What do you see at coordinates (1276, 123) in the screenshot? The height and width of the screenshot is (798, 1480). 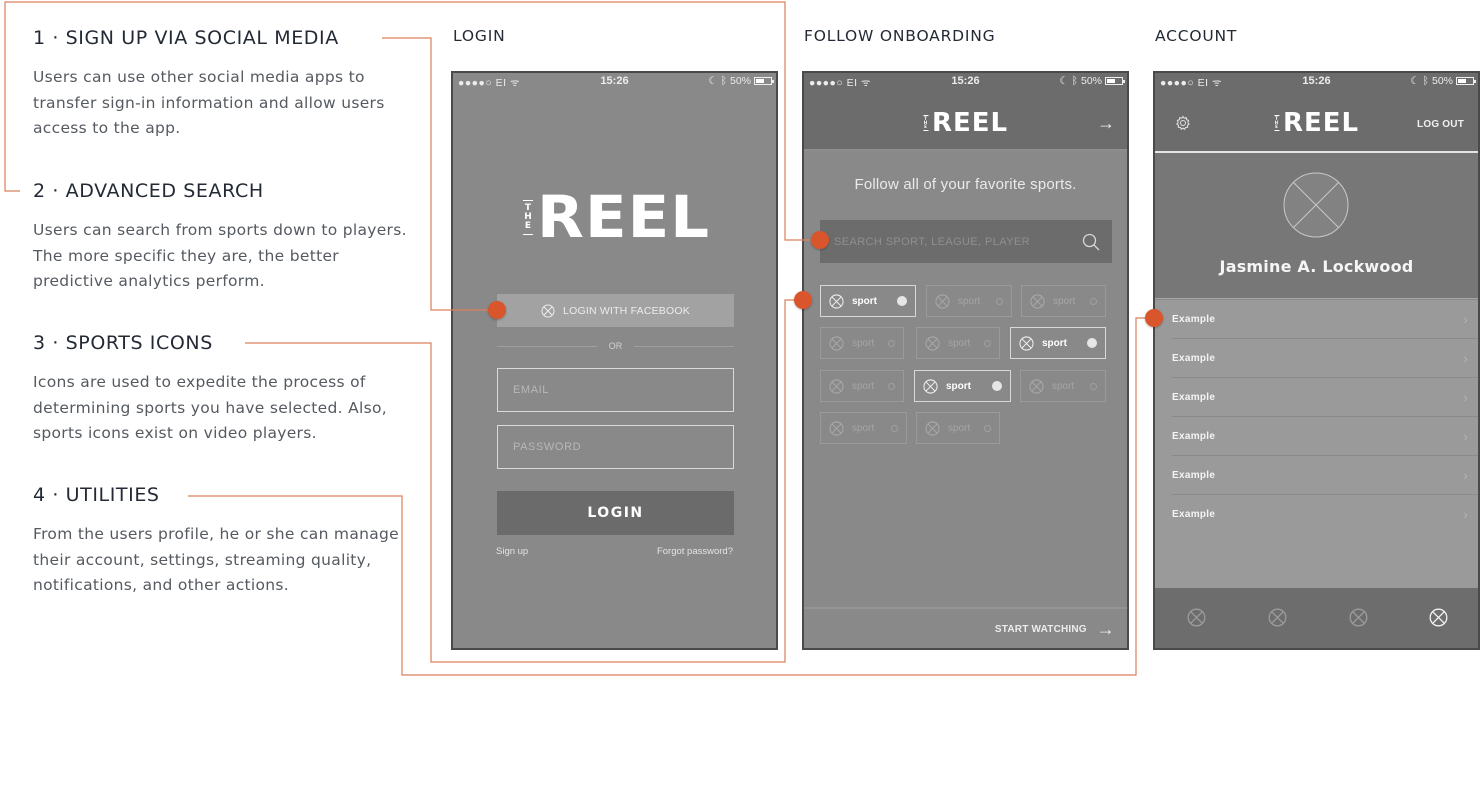 I see `logo-the: THE` at bounding box center [1276, 123].